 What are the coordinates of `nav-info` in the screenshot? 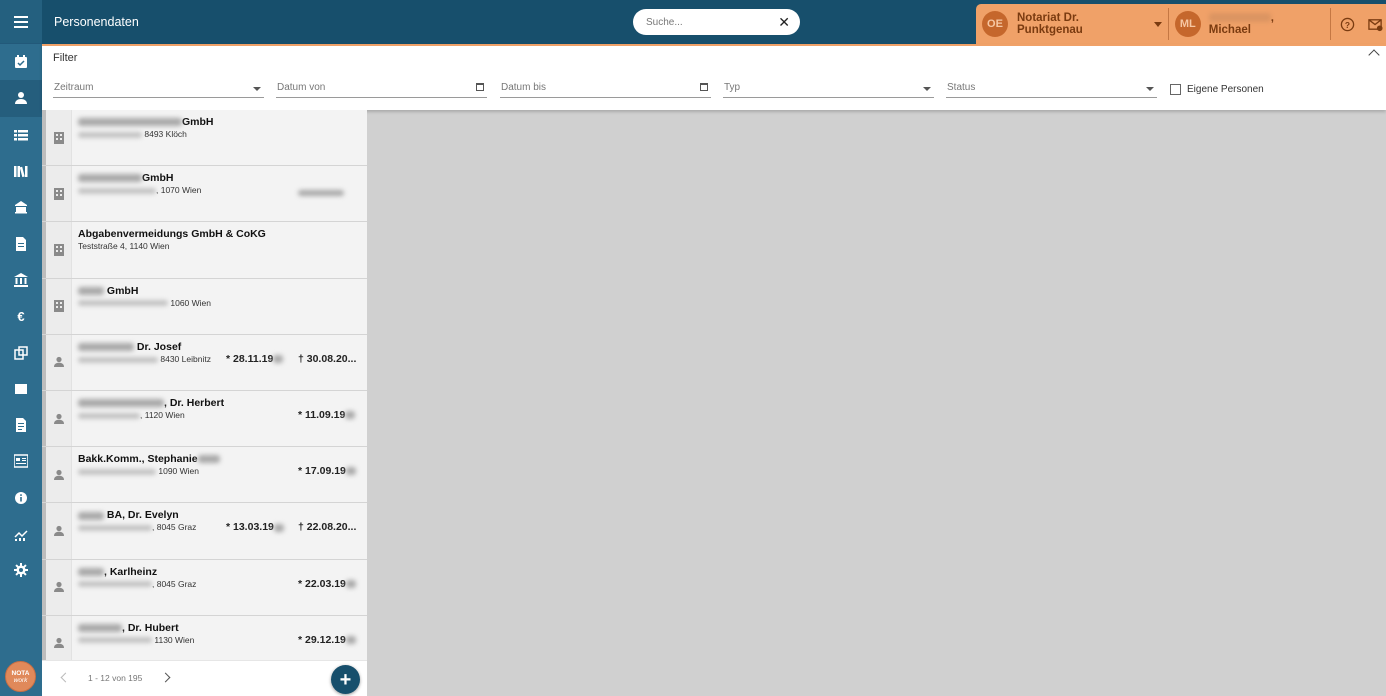 It's located at (21, 498).